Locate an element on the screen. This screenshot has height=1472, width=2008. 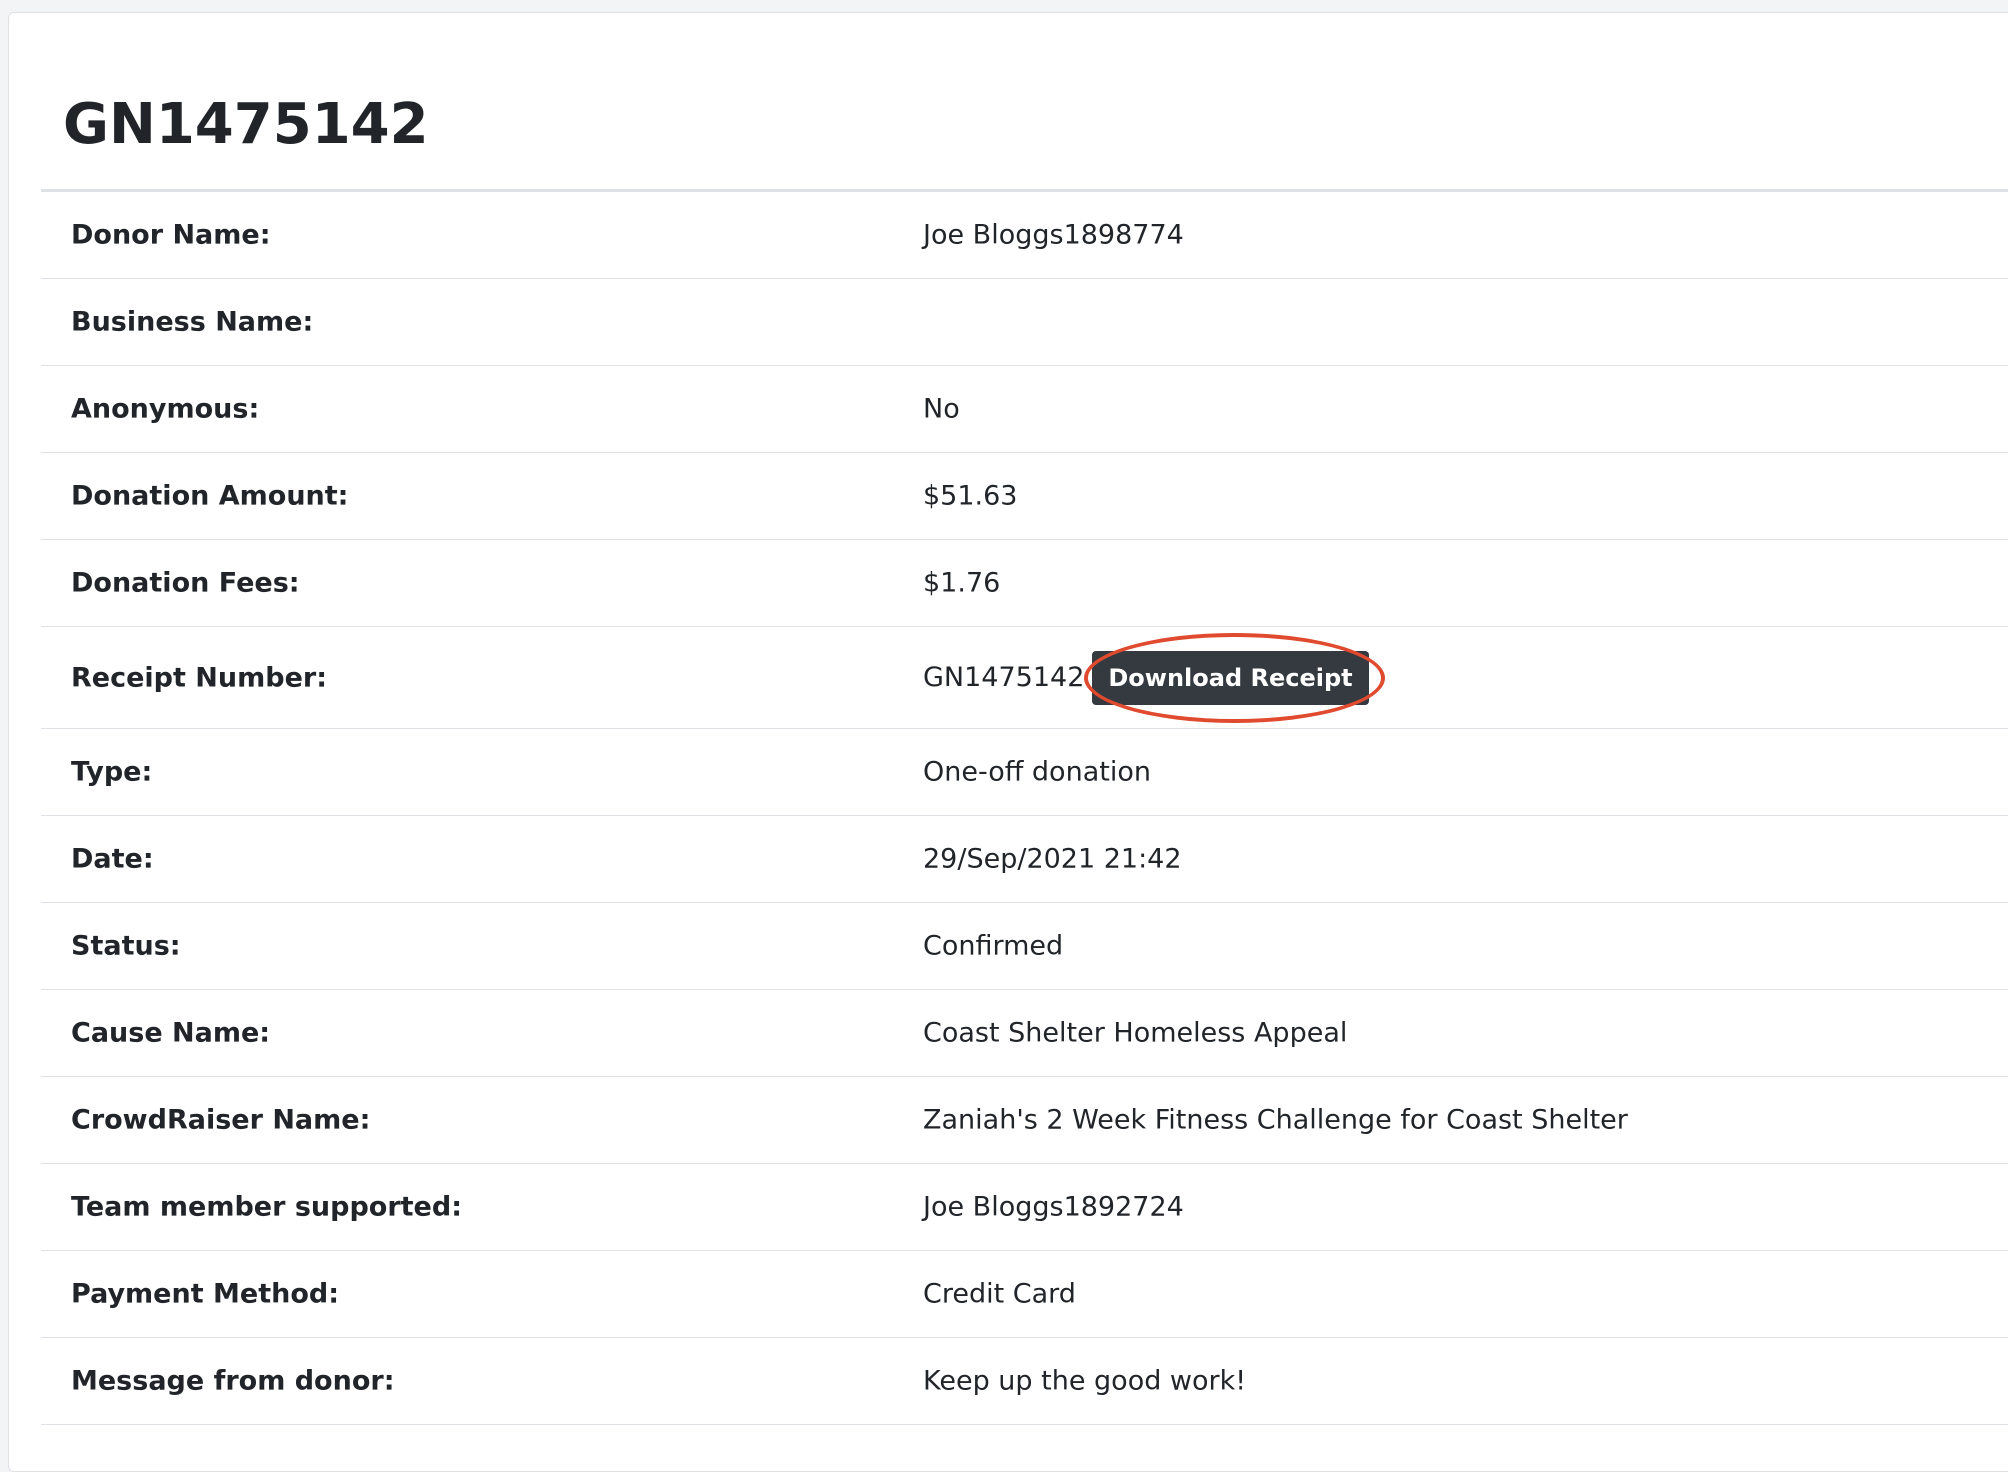
crowdraiser-name-label: CrowdRaiser Name: is located at coordinates (221, 1120).